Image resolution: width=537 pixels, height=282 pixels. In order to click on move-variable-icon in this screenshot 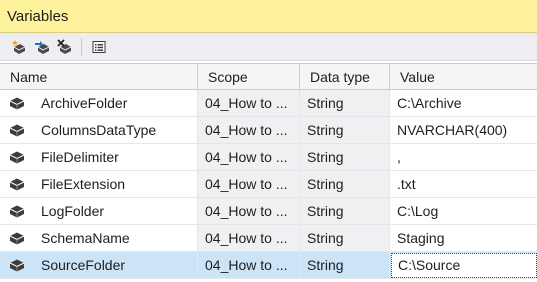, I will do `click(42, 47)`.